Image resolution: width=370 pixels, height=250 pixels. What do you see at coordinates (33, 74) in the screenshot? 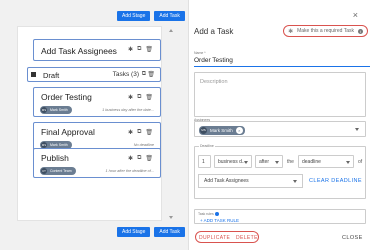
I see `drag-handle-icon` at bounding box center [33, 74].